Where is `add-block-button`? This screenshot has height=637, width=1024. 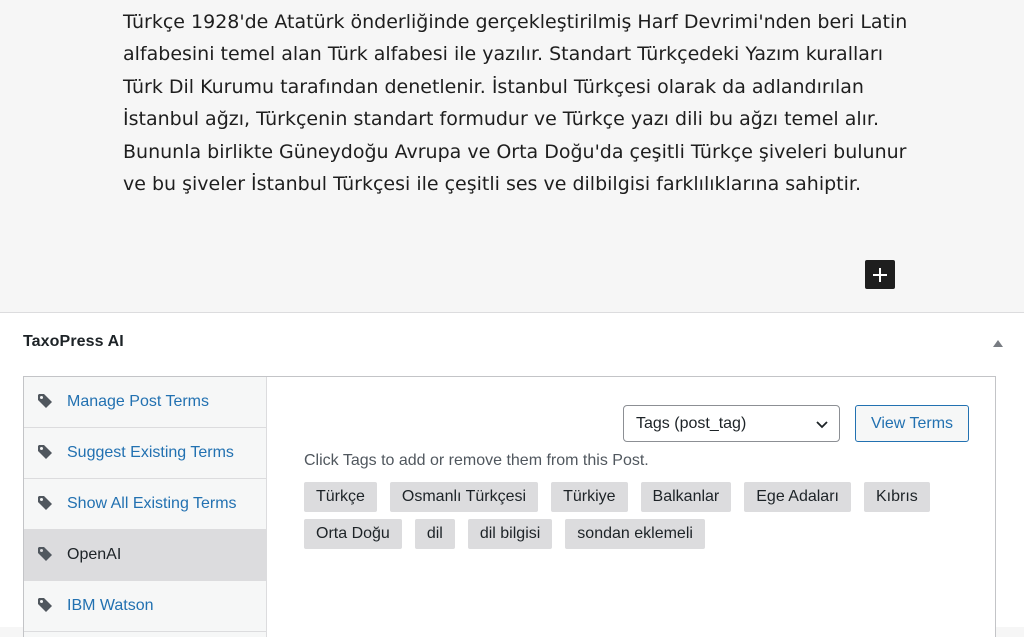
add-block-button is located at coordinates (880, 274).